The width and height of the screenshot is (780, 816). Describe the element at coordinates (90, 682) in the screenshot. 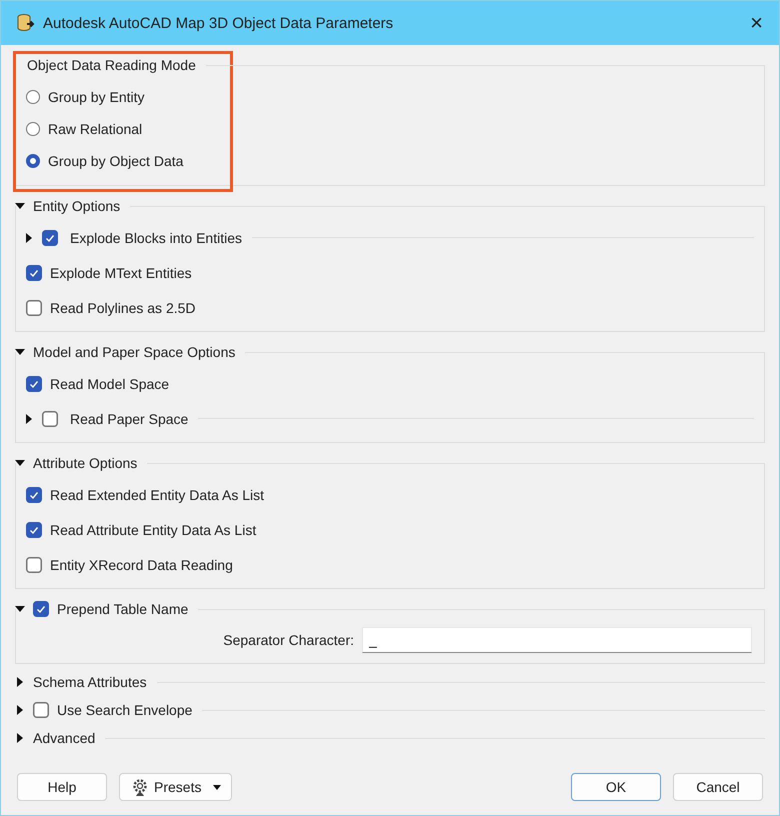

I see `section-title: Schema Attributes` at that location.